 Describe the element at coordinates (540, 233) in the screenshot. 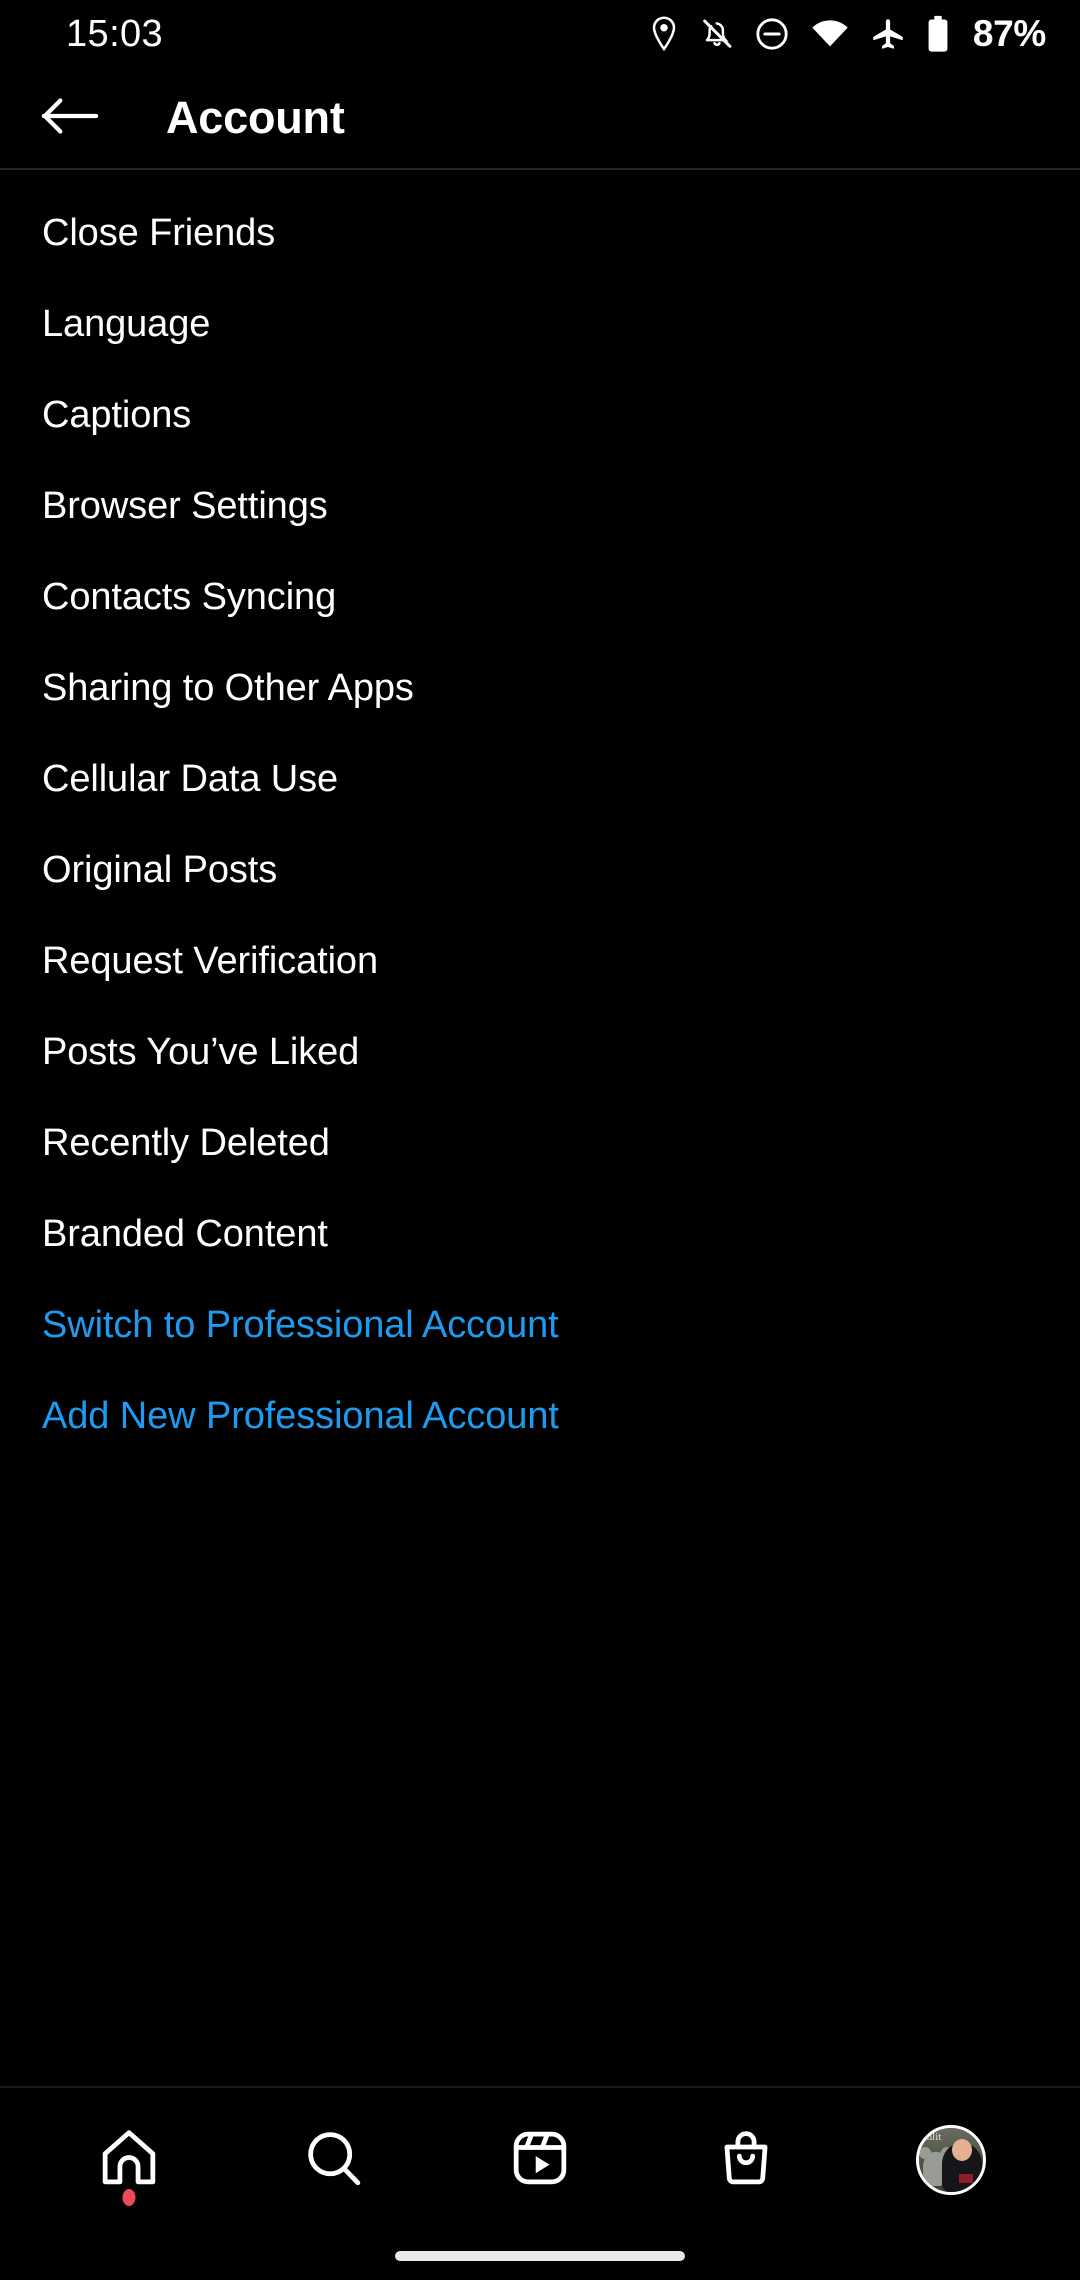

I see `list-item-close-friends: Close Friends` at that location.